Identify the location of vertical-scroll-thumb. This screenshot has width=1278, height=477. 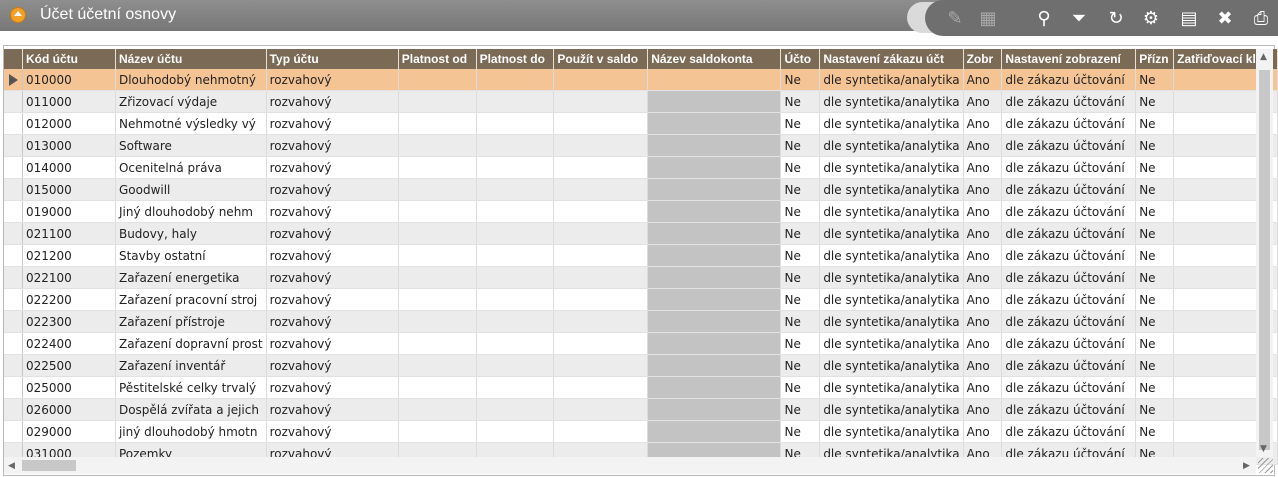
(1264, 260).